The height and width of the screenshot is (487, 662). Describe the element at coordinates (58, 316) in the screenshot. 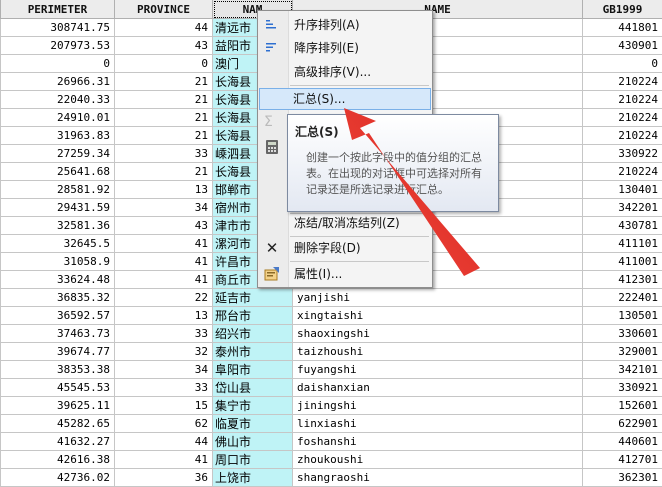

I see `cell-perimeter: 36592.57` at that location.